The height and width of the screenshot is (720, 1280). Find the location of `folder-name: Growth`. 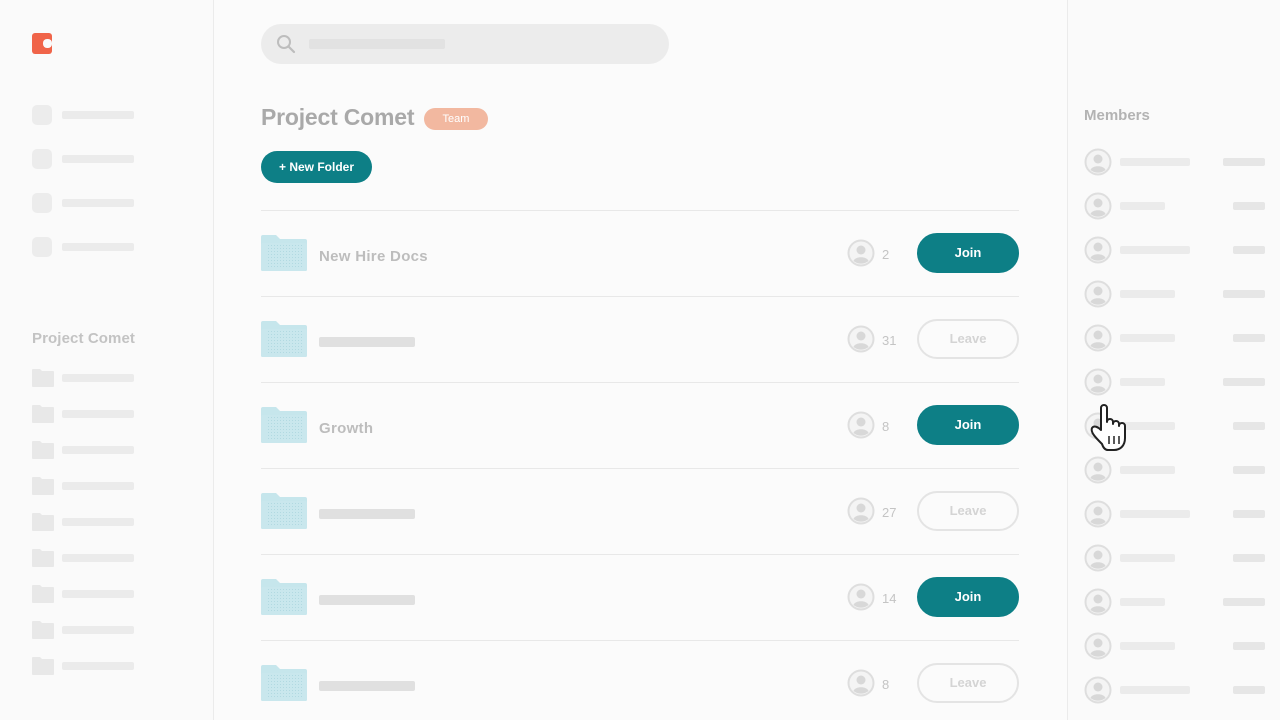

folder-name: Growth is located at coordinates (346, 428).